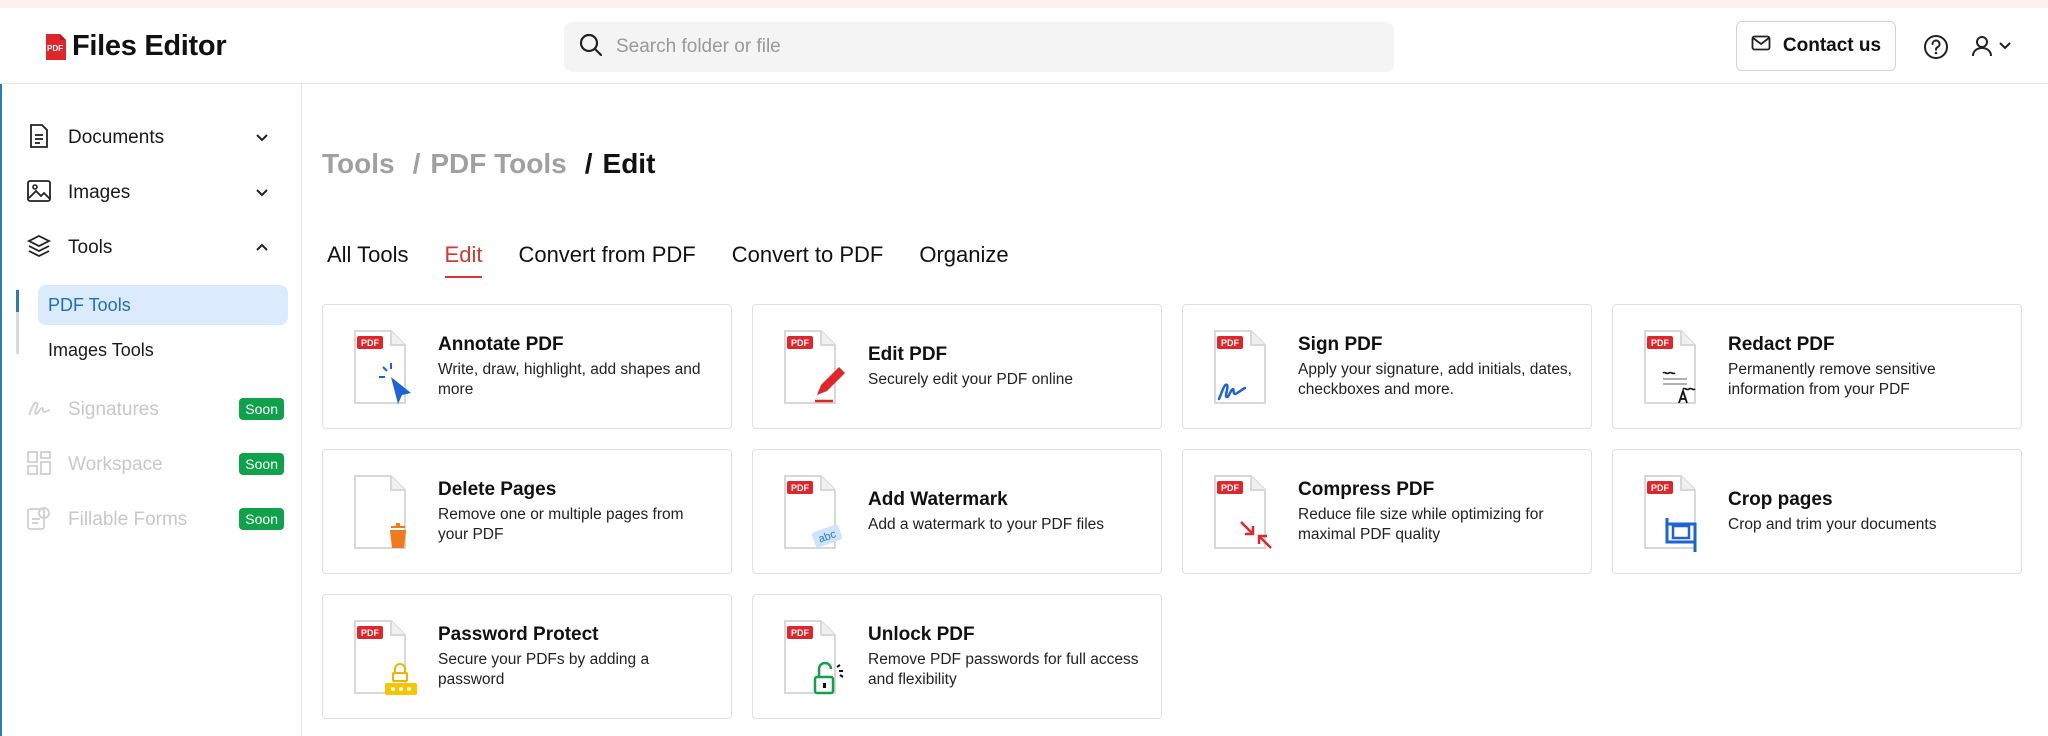 Image resolution: width=2048 pixels, height=736 pixels. I want to click on app-name: Files Editor, so click(149, 46).